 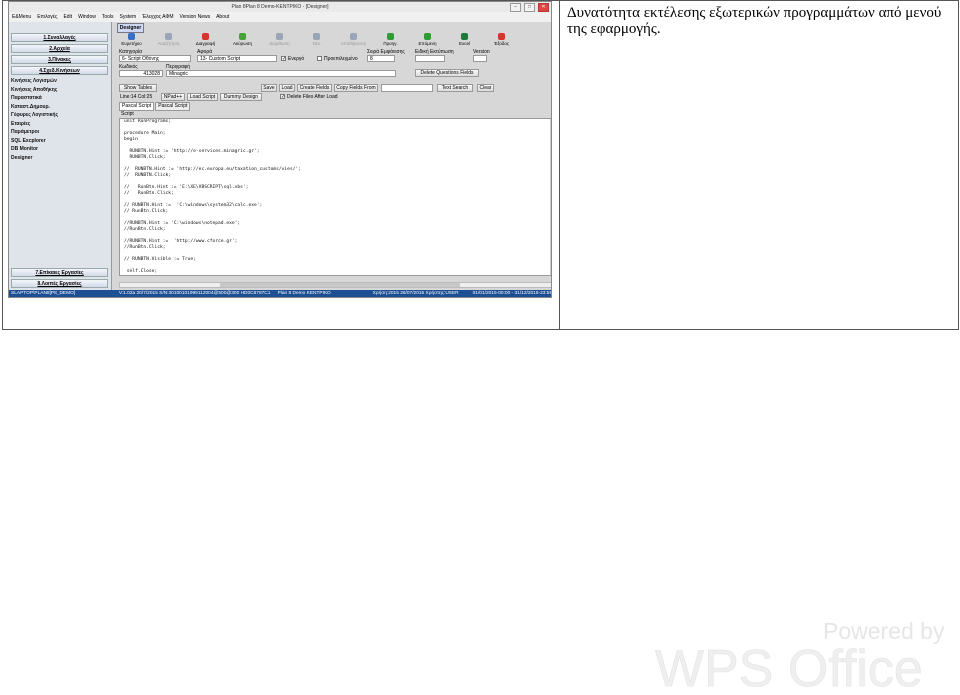 What do you see at coordinates (464, 43) in the screenshot?
I see `toolbar-button-label: Excel` at bounding box center [464, 43].